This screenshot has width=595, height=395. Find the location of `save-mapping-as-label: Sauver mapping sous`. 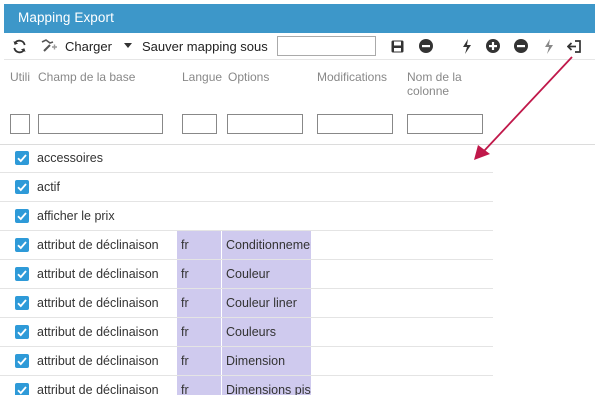

save-mapping-as-label: Sauver mapping sous is located at coordinates (205, 46).